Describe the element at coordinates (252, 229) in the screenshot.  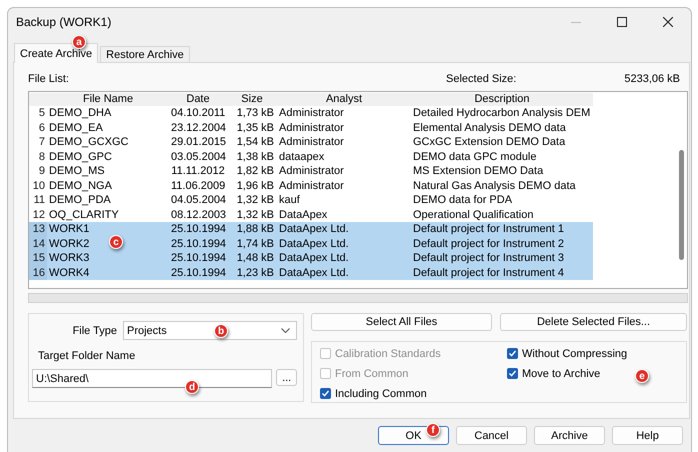
I see `table-cell: 1,88 kB` at that location.